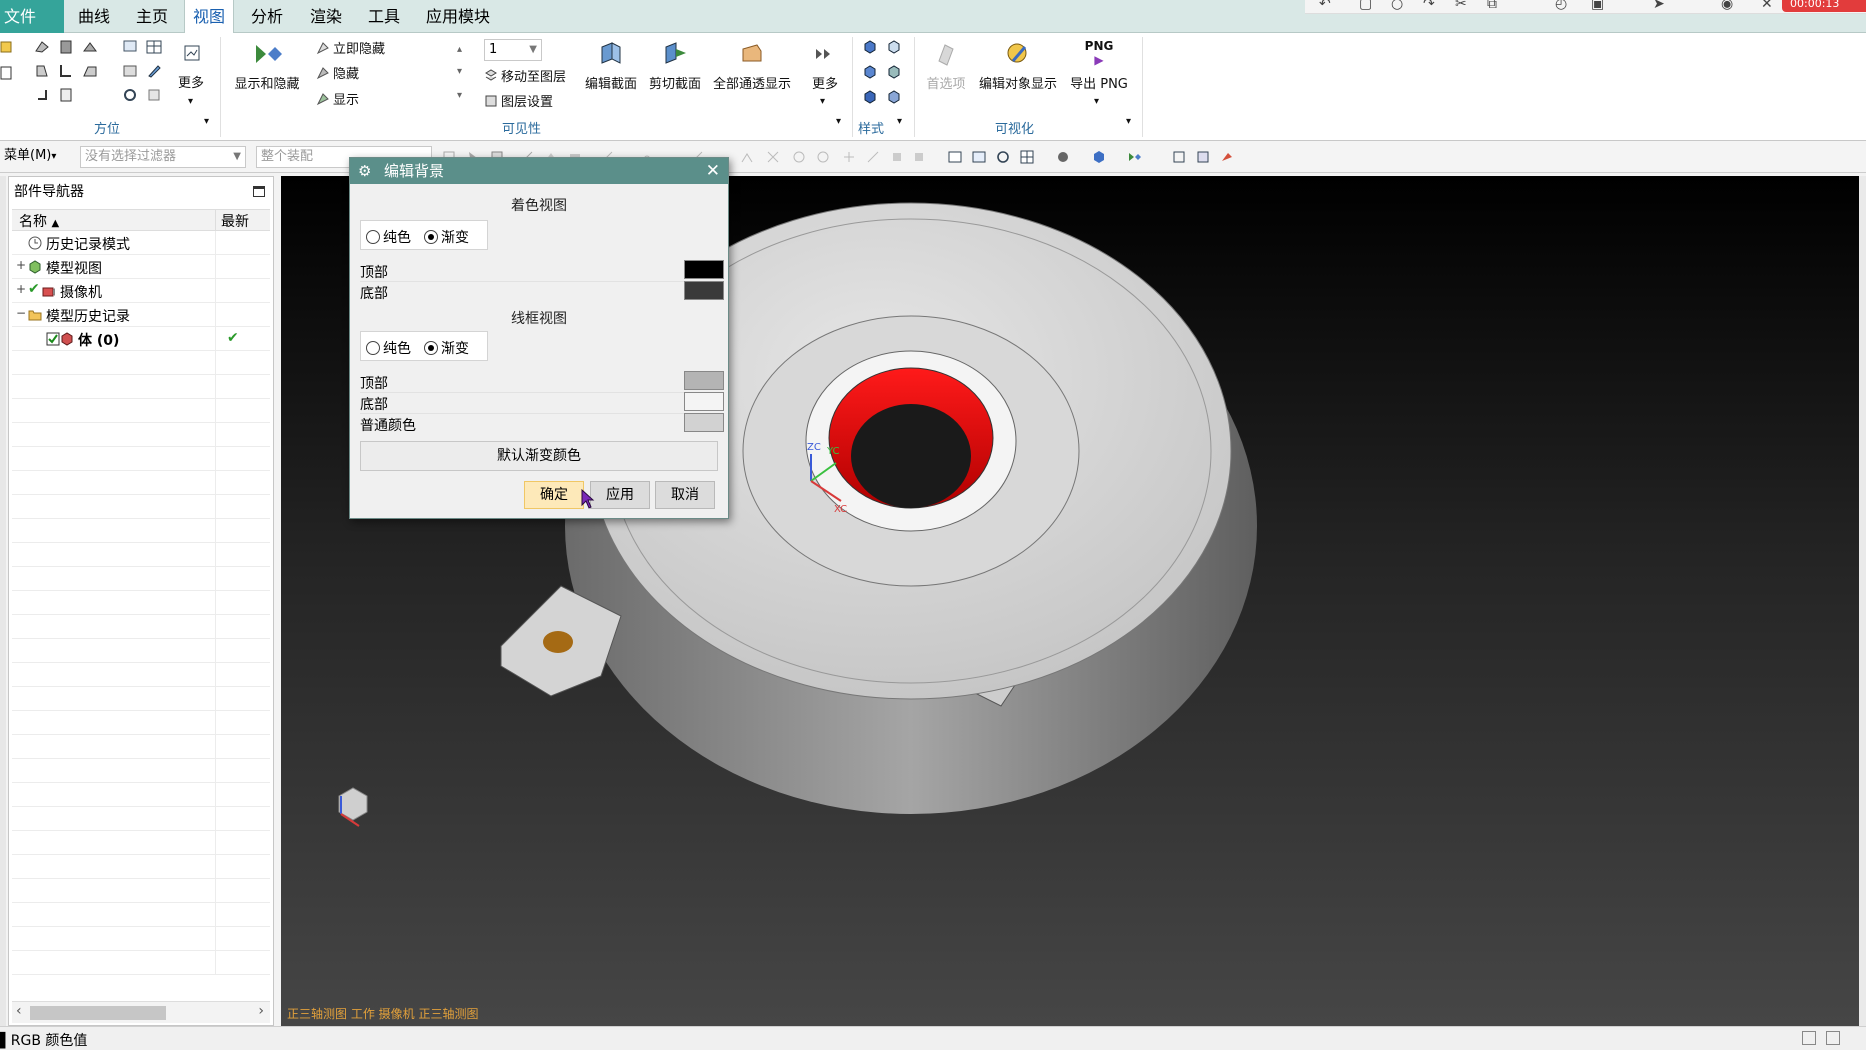  I want to click on history-icon: ◴, so click(1561, 6).